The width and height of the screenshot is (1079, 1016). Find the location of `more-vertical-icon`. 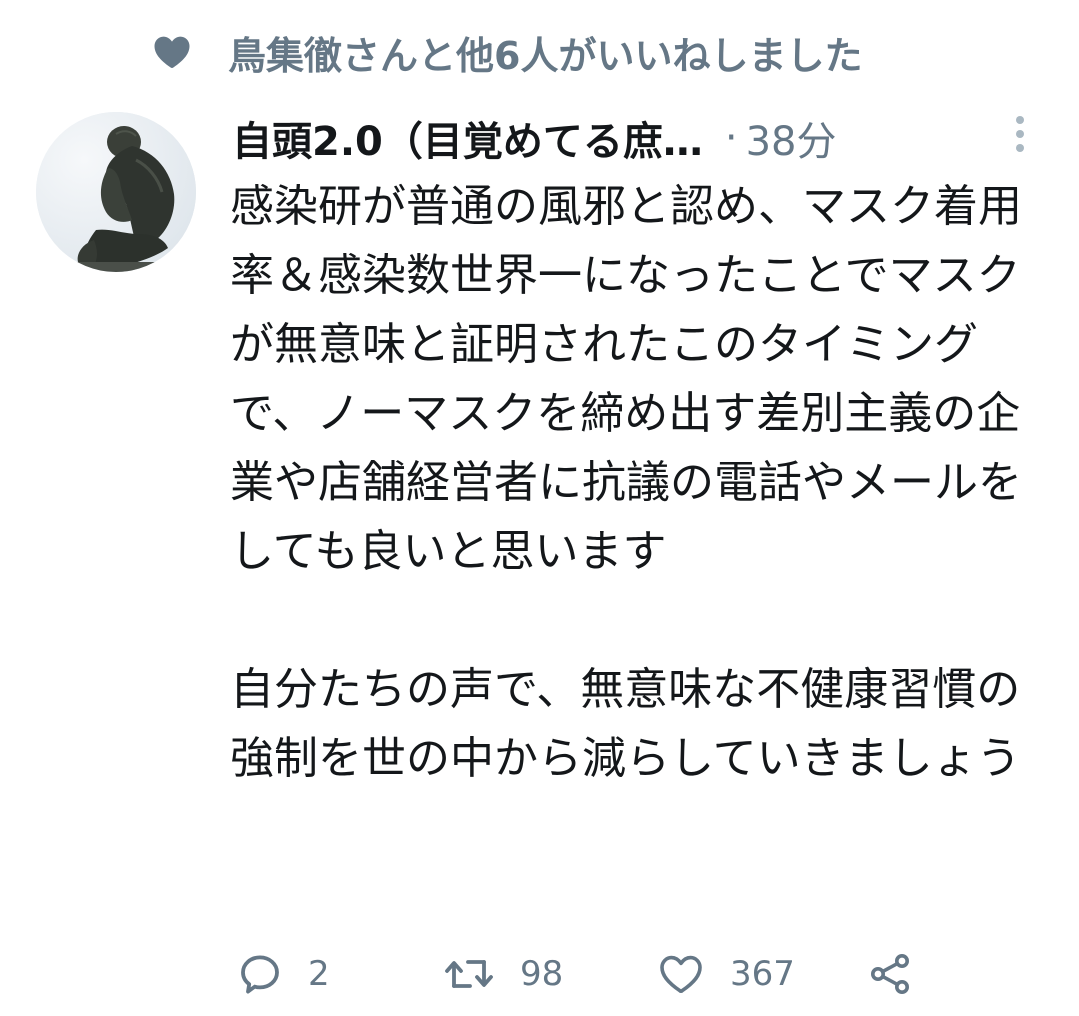

more-vertical-icon is located at coordinates (1020, 134).